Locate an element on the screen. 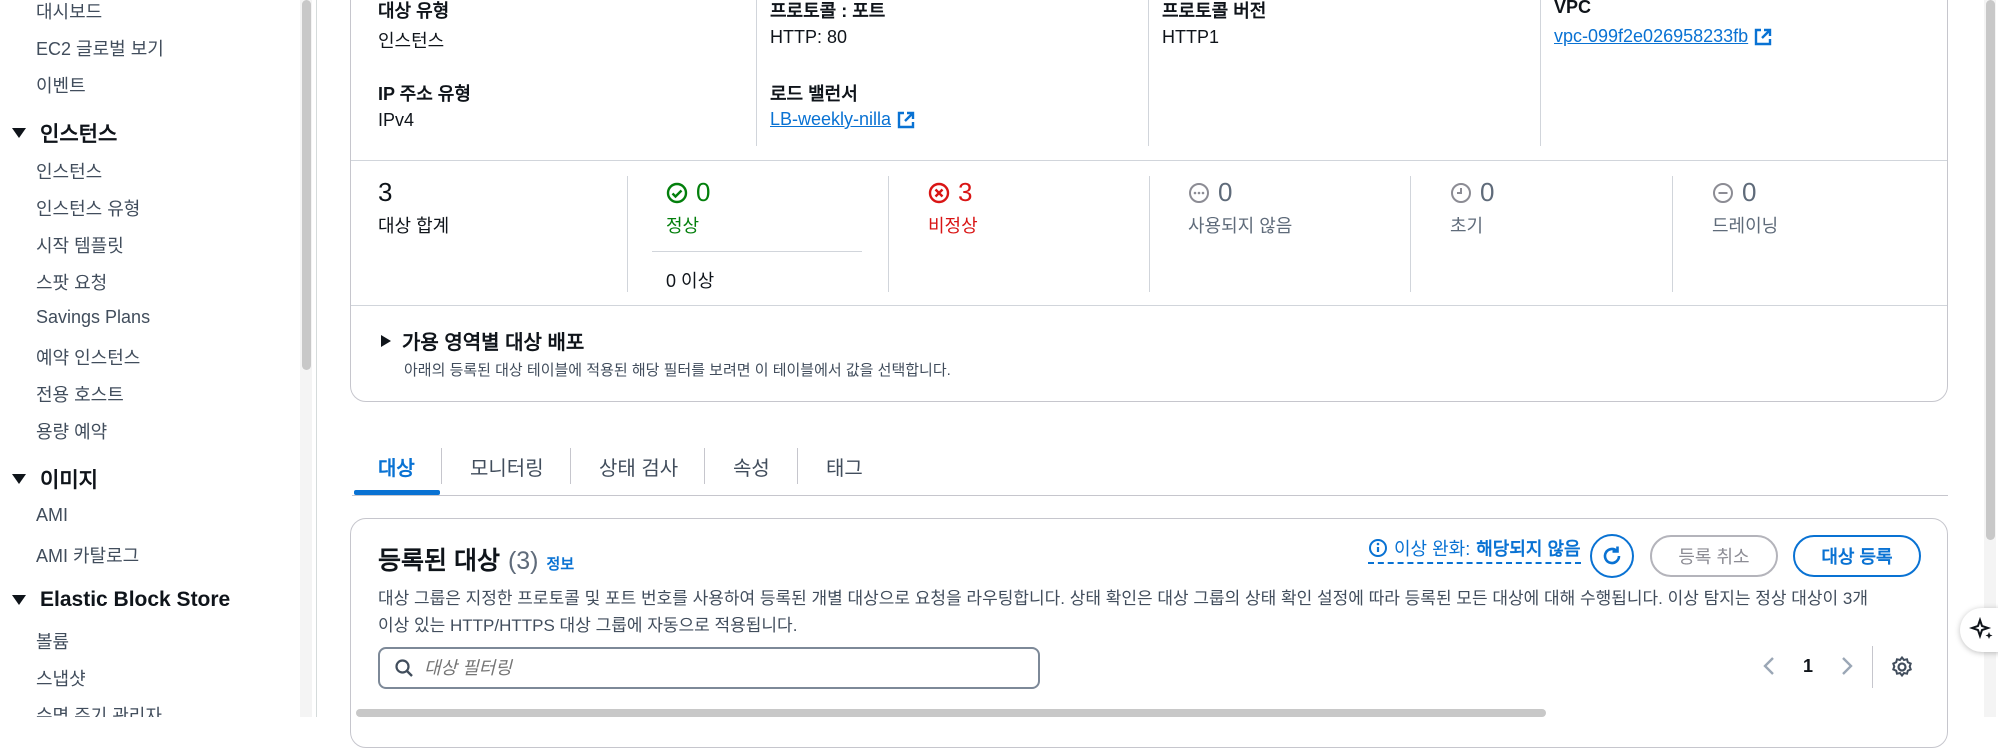 Image resolution: width=1998 pixels, height=748 pixels. az-distribution-toggle: 가용 영역별 대상 배포 is located at coordinates (482, 340).